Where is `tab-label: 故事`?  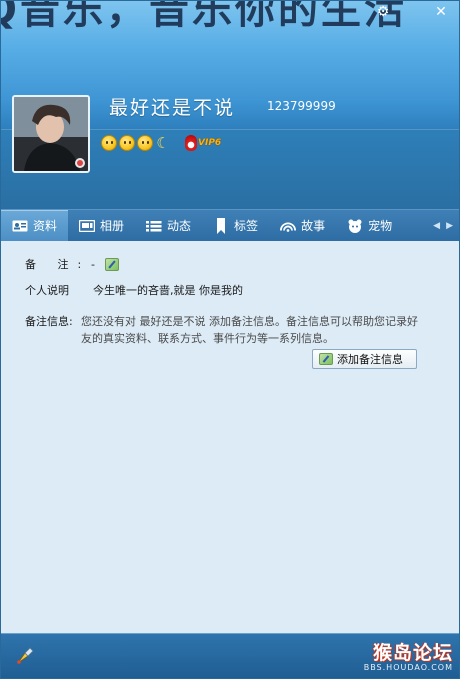 tab-label: 故事 is located at coordinates (313, 226).